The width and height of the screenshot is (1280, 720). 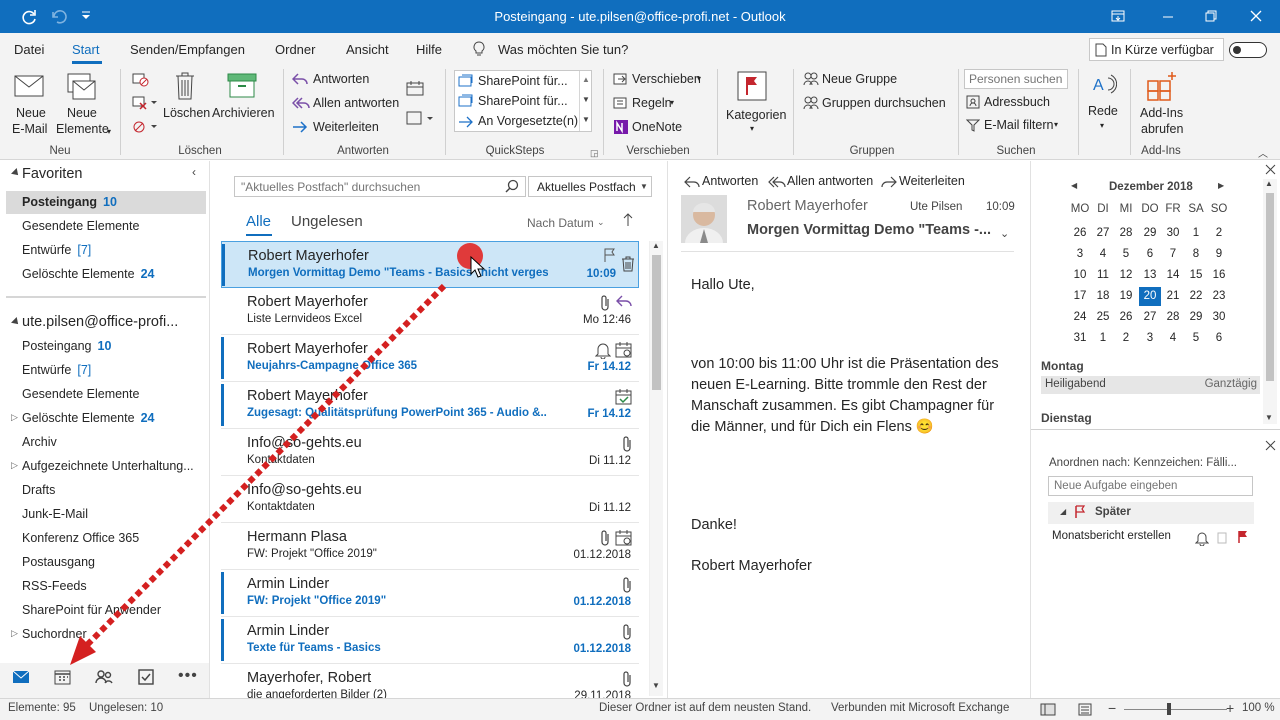 What do you see at coordinates (1150, 275) in the screenshot?
I see `calendar-day: 13` at bounding box center [1150, 275].